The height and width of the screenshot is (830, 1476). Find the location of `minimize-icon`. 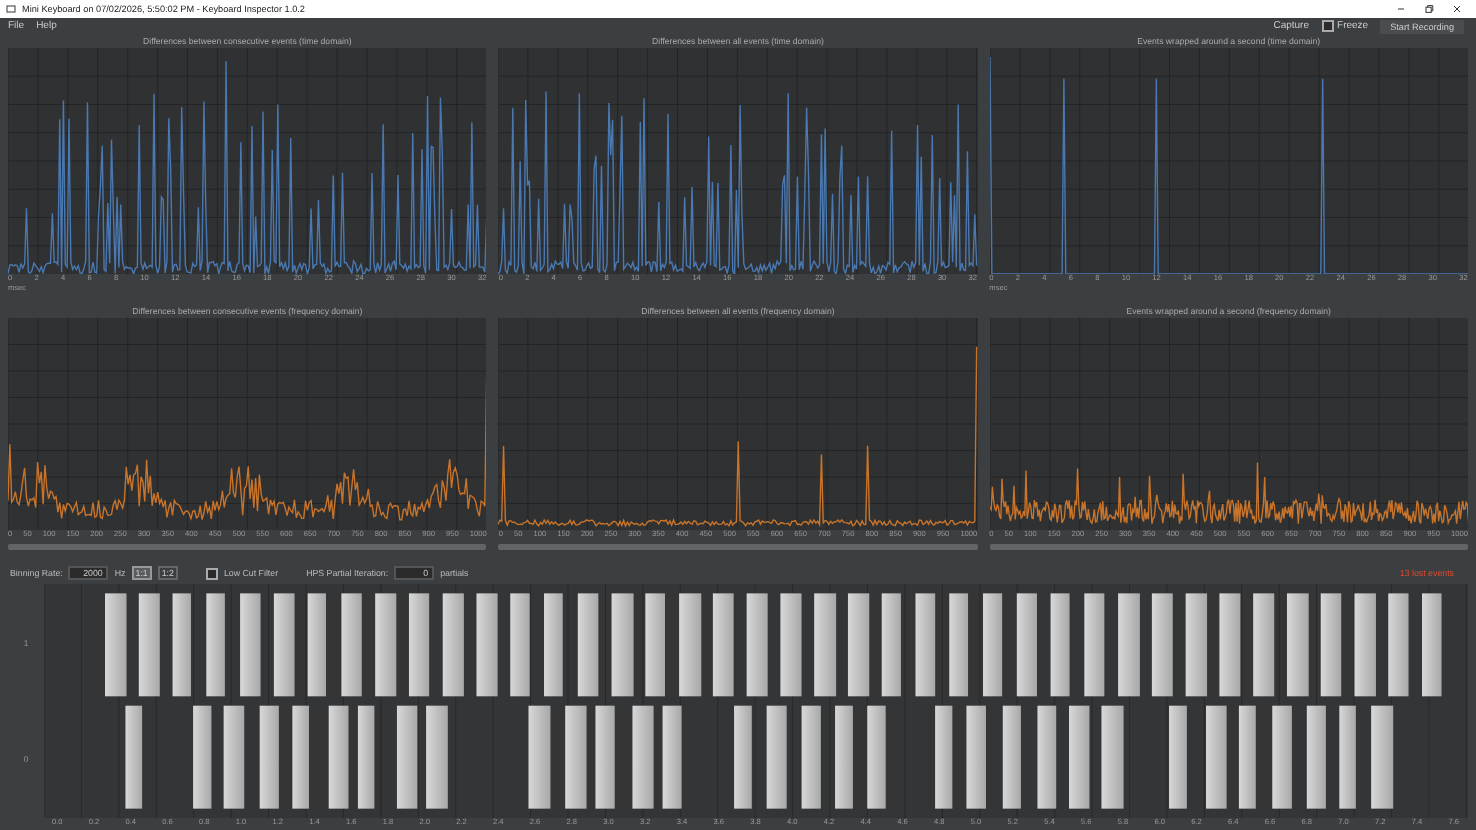

minimize-icon is located at coordinates (1401, 9).